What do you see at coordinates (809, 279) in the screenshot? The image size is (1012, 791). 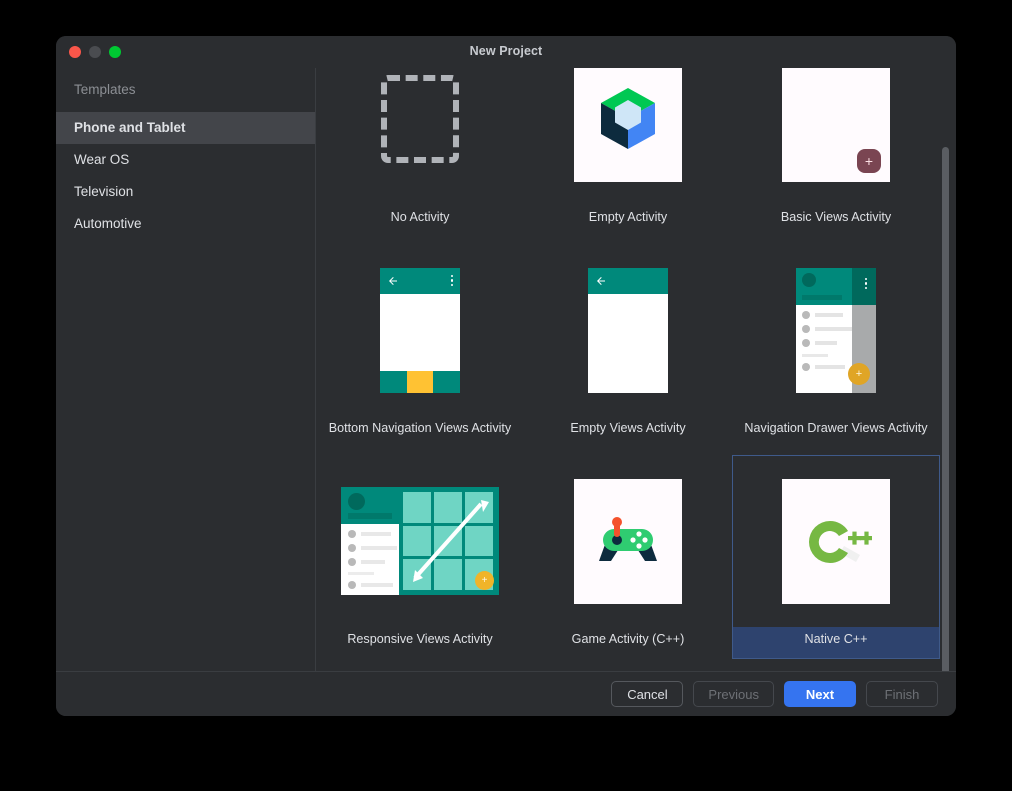 I see `avatar` at bounding box center [809, 279].